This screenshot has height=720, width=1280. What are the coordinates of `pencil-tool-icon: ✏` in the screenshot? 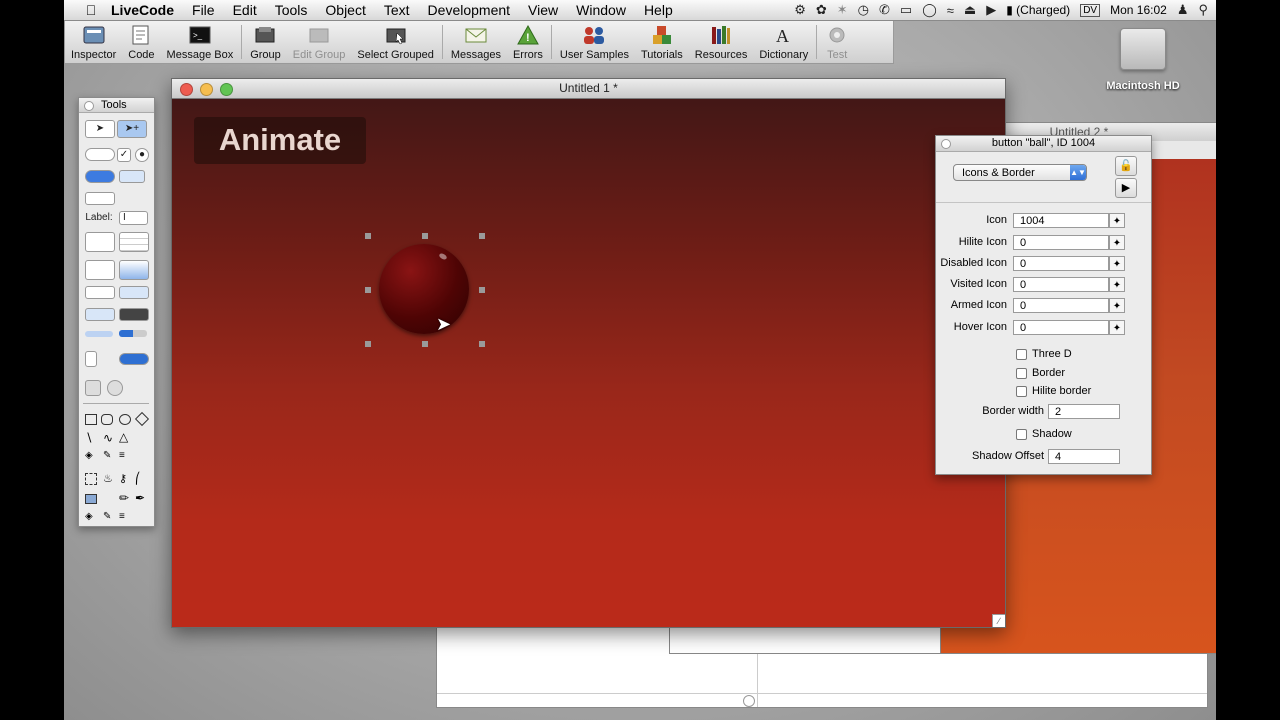 It's located at (124, 498).